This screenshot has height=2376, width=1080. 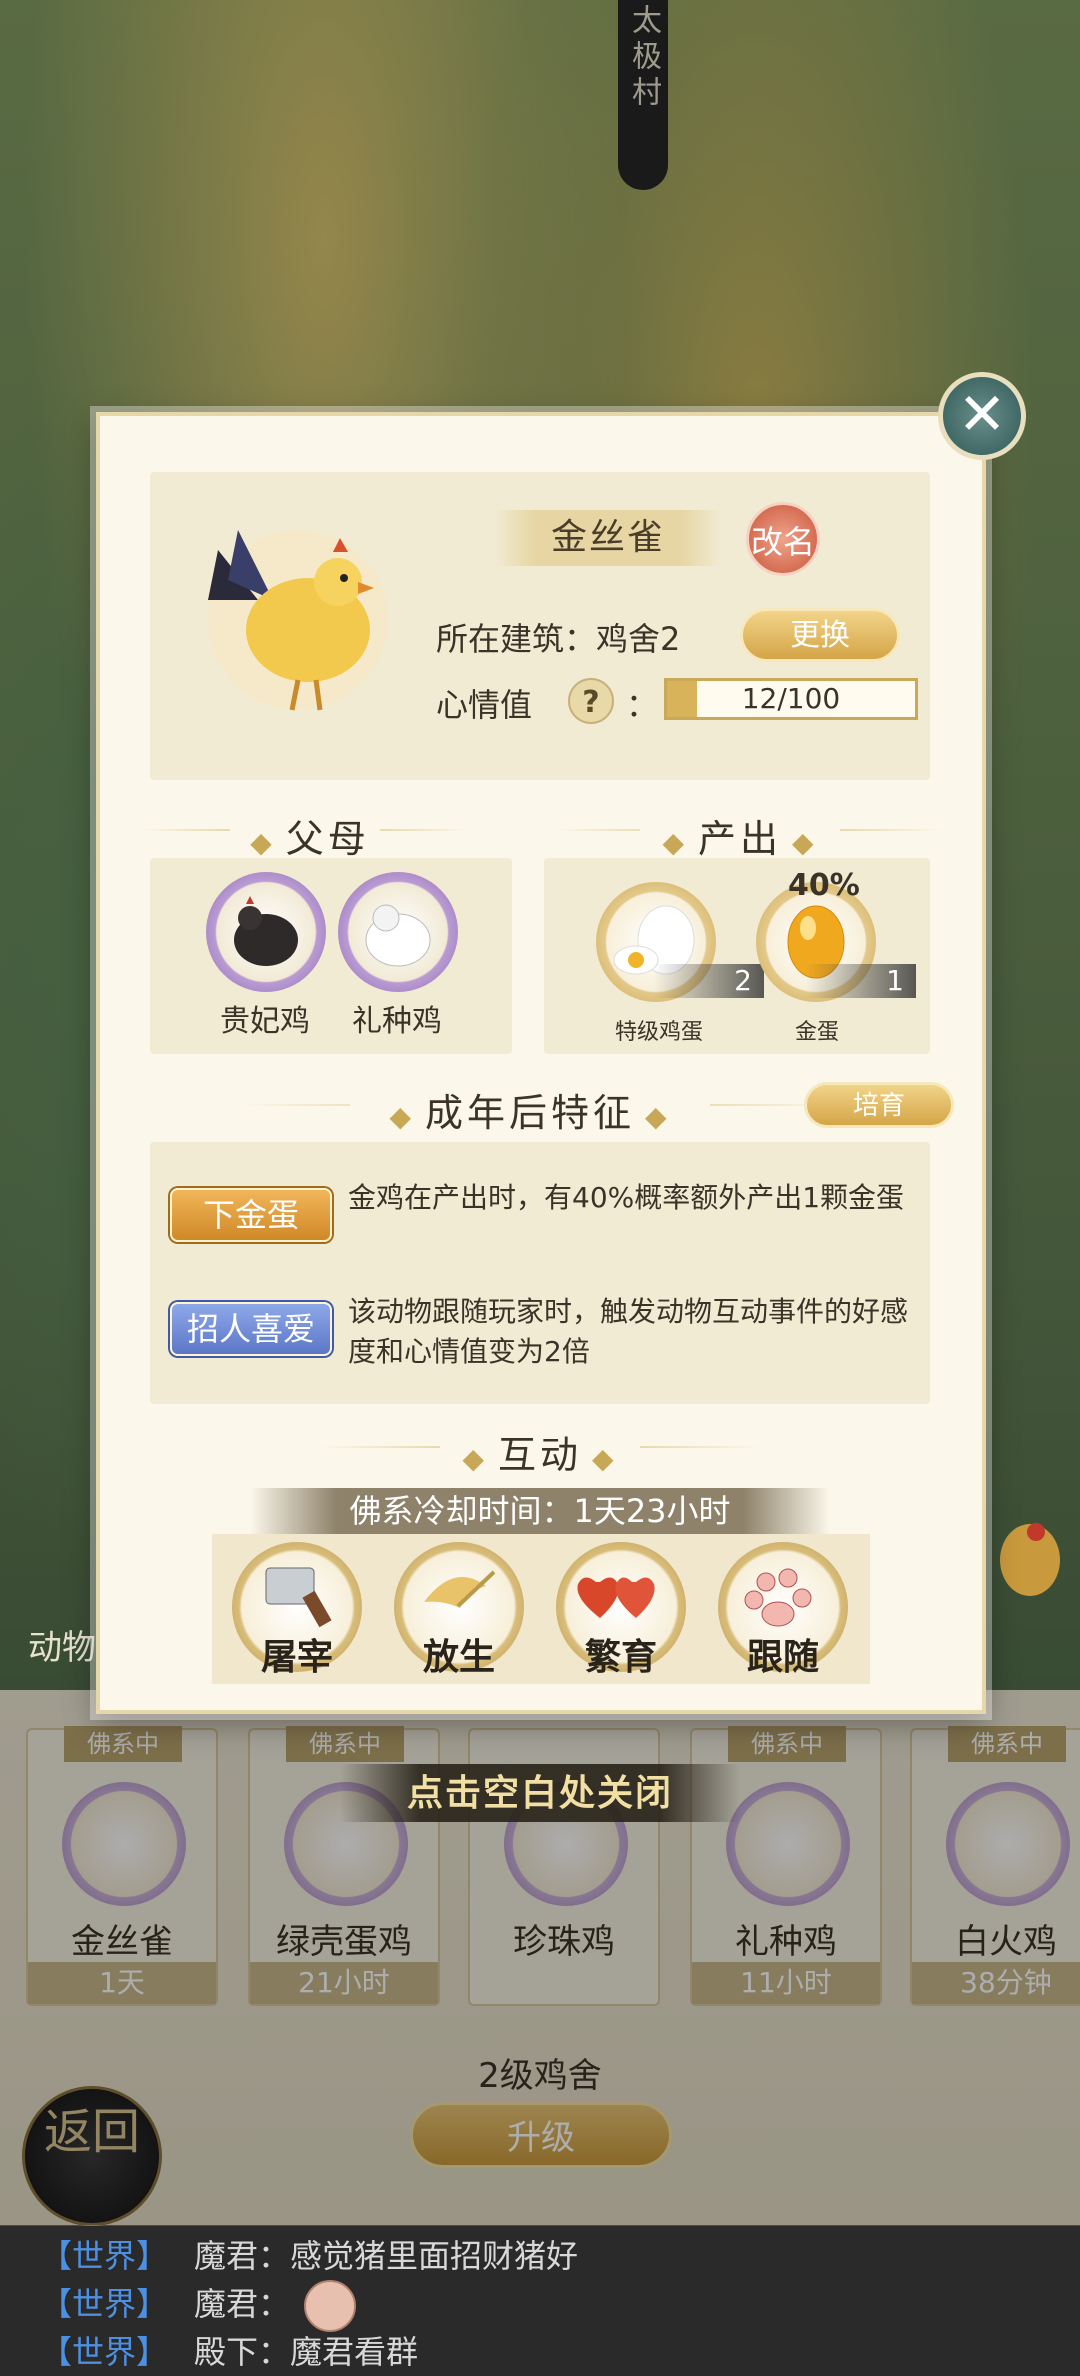 I want to click on output-qty: 1, so click(x=861, y=981).